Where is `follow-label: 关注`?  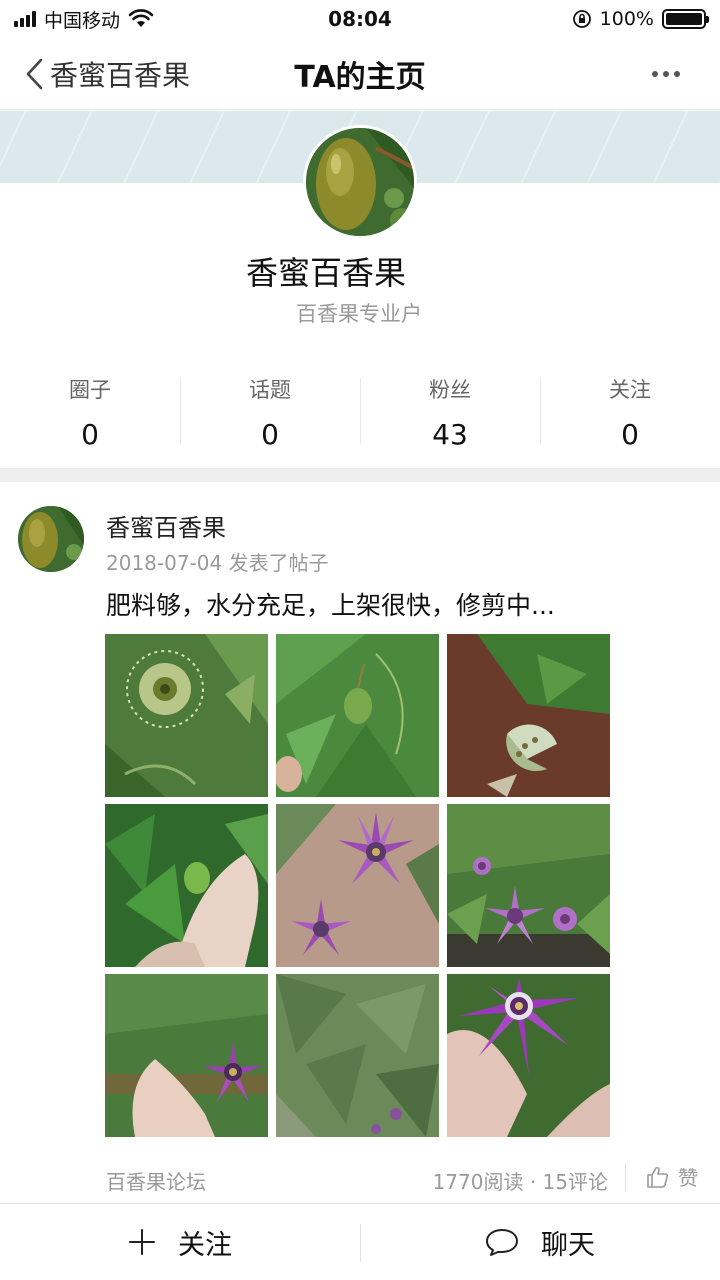 follow-label: 关注 is located at coordinates (205, 1245).